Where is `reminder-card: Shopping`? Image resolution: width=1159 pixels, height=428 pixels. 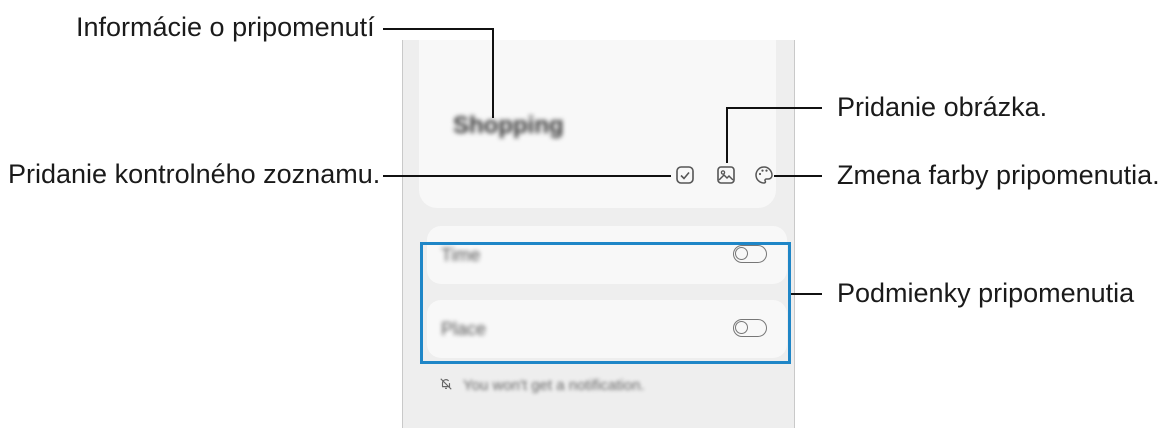 reminder-card: Shopping is located at coordinates (597, 124).